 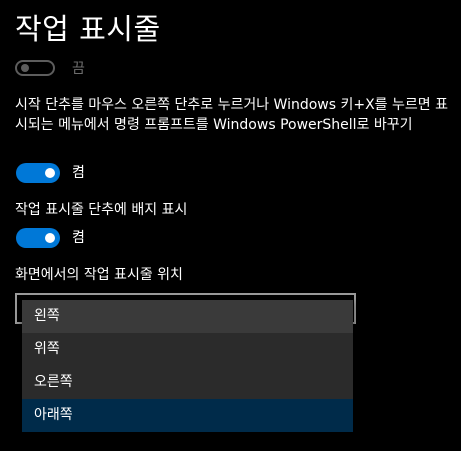 I want to click on menu-item-left: 왼쪽, so click(x=187, y=316).